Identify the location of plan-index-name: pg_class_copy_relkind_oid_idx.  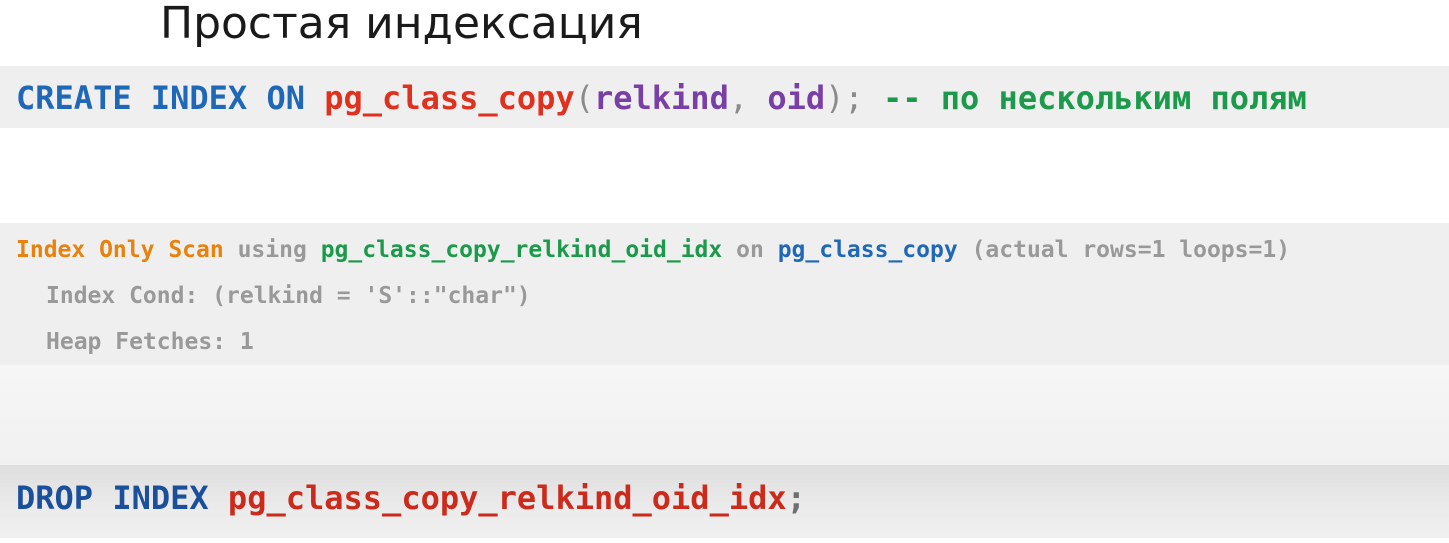
(521, 250).